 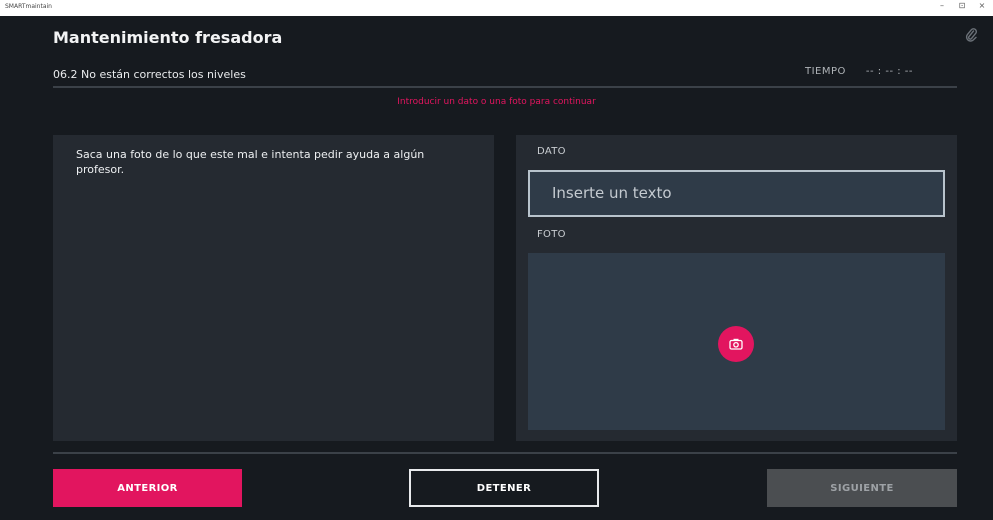 I want to click on time-label: TIEMPO, so click(x=825, y=71).